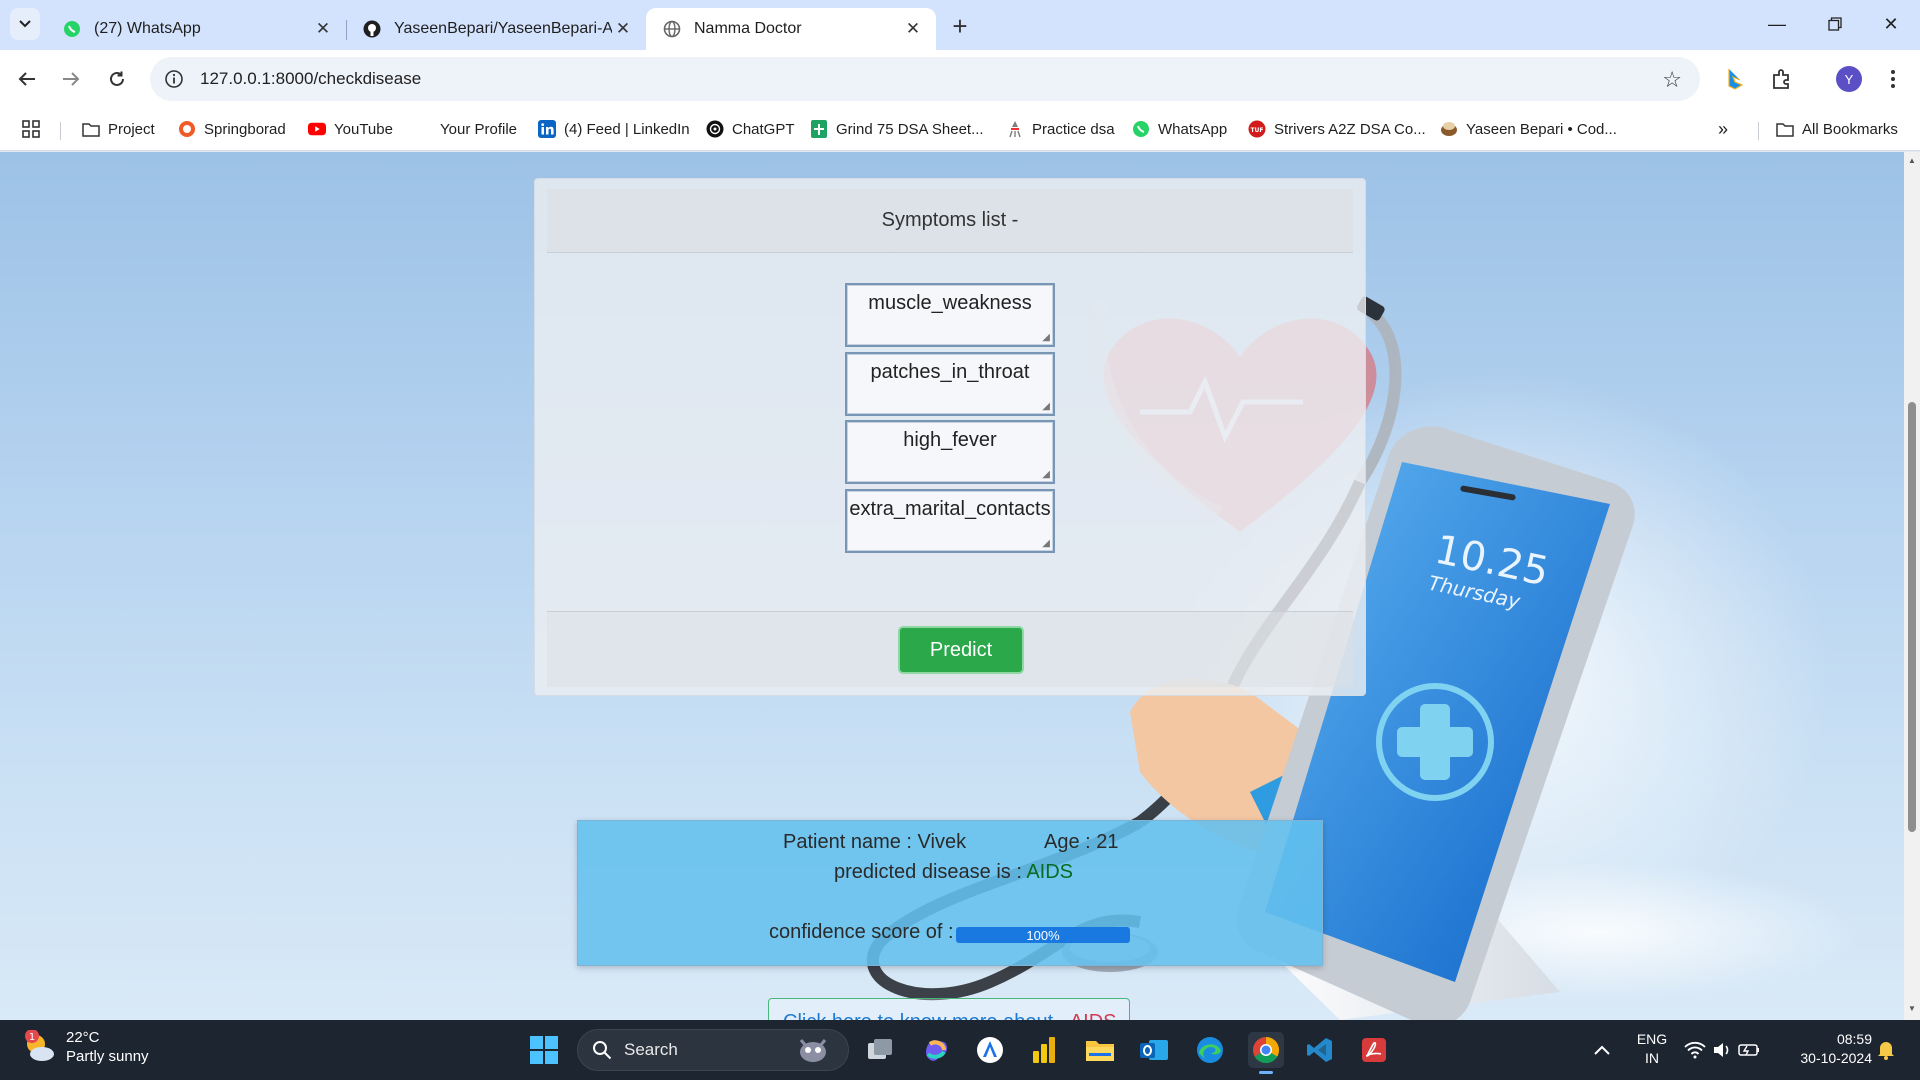 Image resolution: width=1920 pixels, height=1080 pixels. I want to click on page-scrollbar: ▲ ▼, so click(1912, 586).